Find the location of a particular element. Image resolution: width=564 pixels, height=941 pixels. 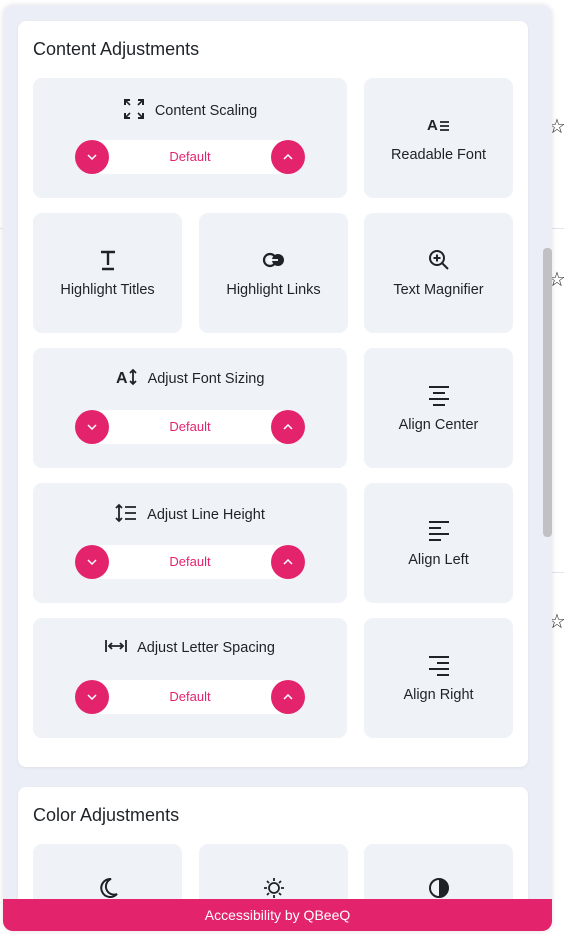

font-size-icon: A is located at coordinates (127, 379).